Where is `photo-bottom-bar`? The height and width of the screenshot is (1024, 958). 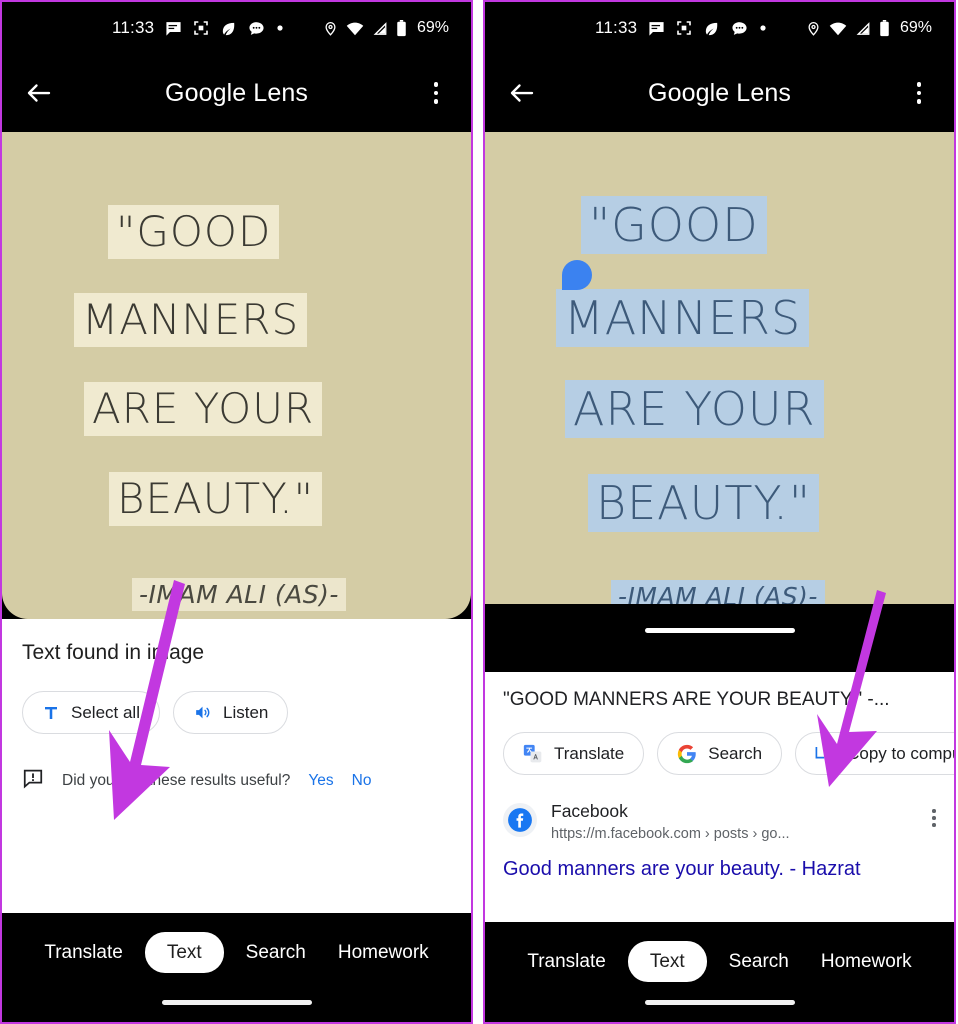
photo-bottom-bar is located at coordinates (719, 638).